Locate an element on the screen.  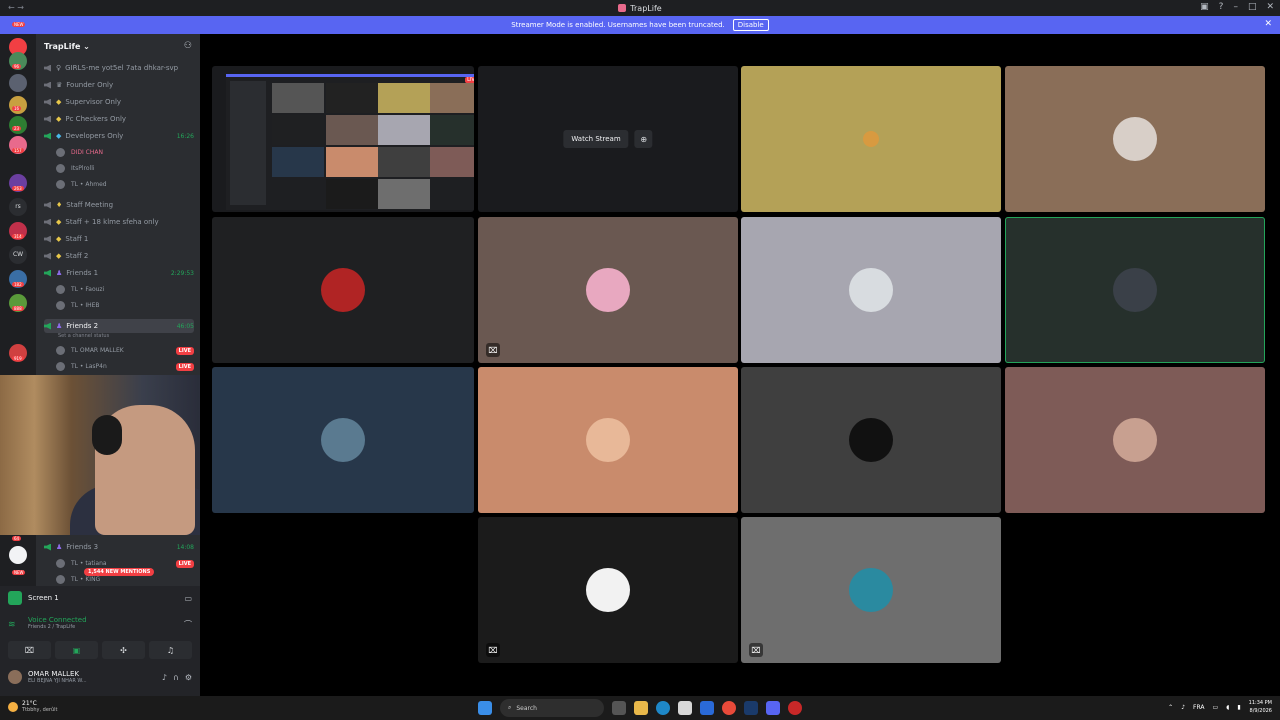
screen-share-bar: Screen 1 ▭ is located at coordinates (100, 598).